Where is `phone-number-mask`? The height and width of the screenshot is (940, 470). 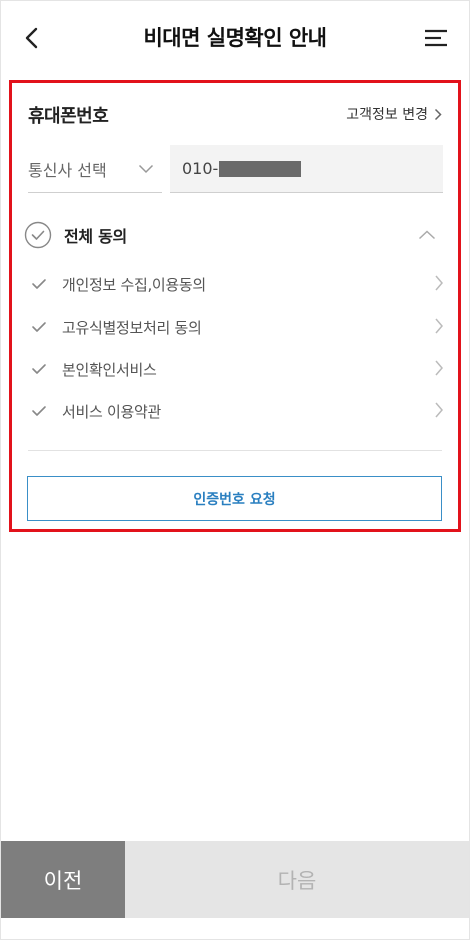
phone-number-mask is located at coordinates (260, 168).